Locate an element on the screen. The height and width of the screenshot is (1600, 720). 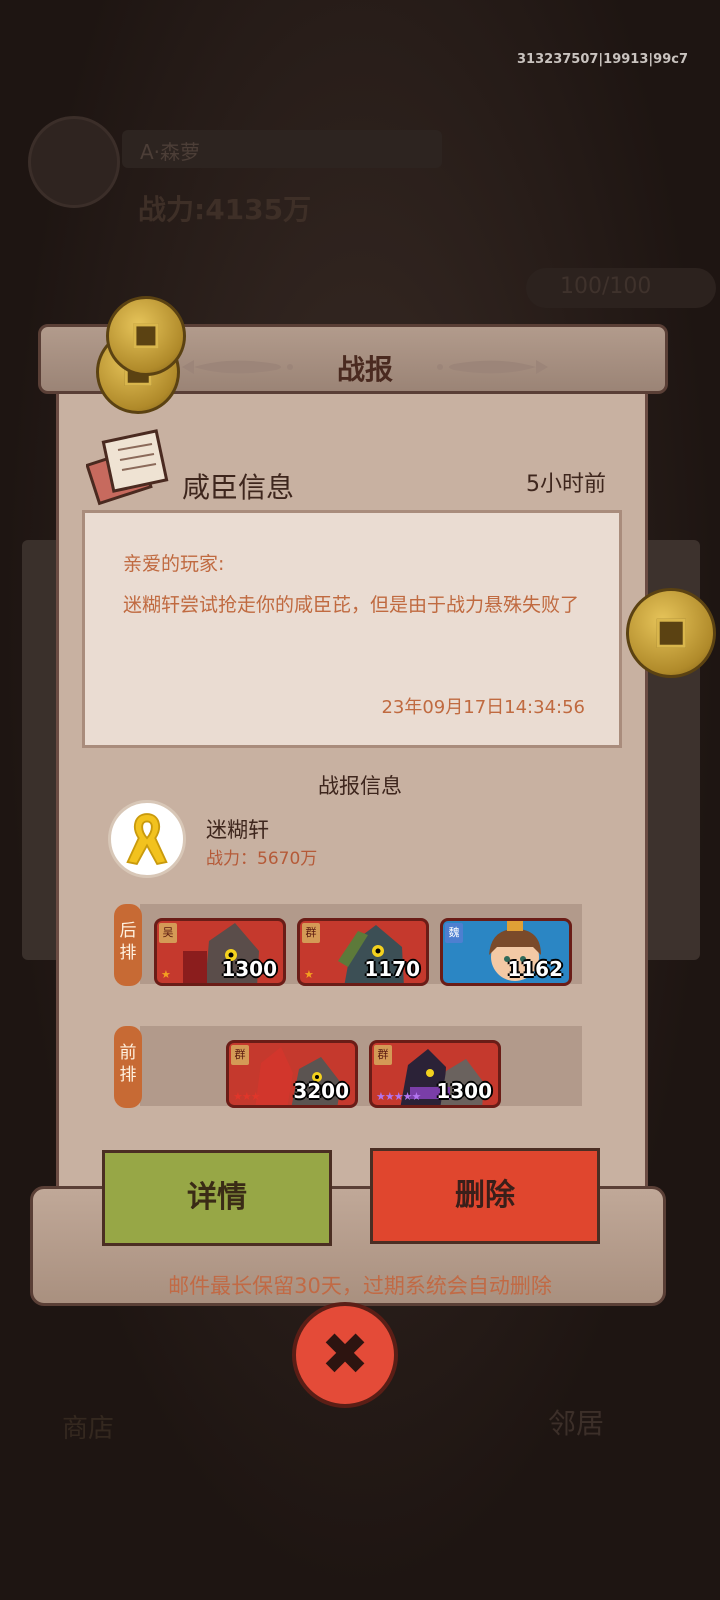
hero-value: 1170 is located at coordinates (392, 969).